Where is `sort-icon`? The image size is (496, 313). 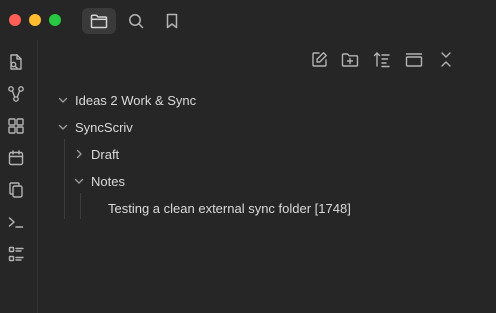
sort-icon is located at coordinates (382, 62).